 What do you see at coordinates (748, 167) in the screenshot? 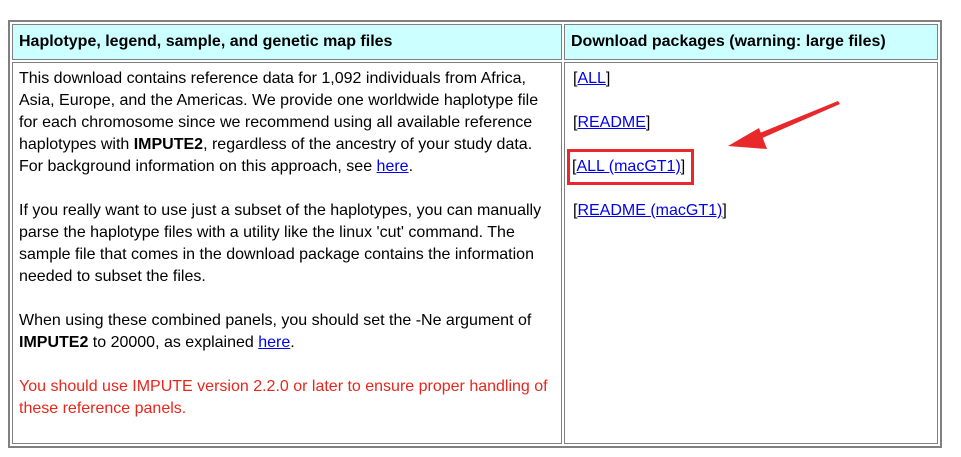
I see `download-item-all-macgt1: [ALL (macGT1)]` at bounding box center [748, 167].